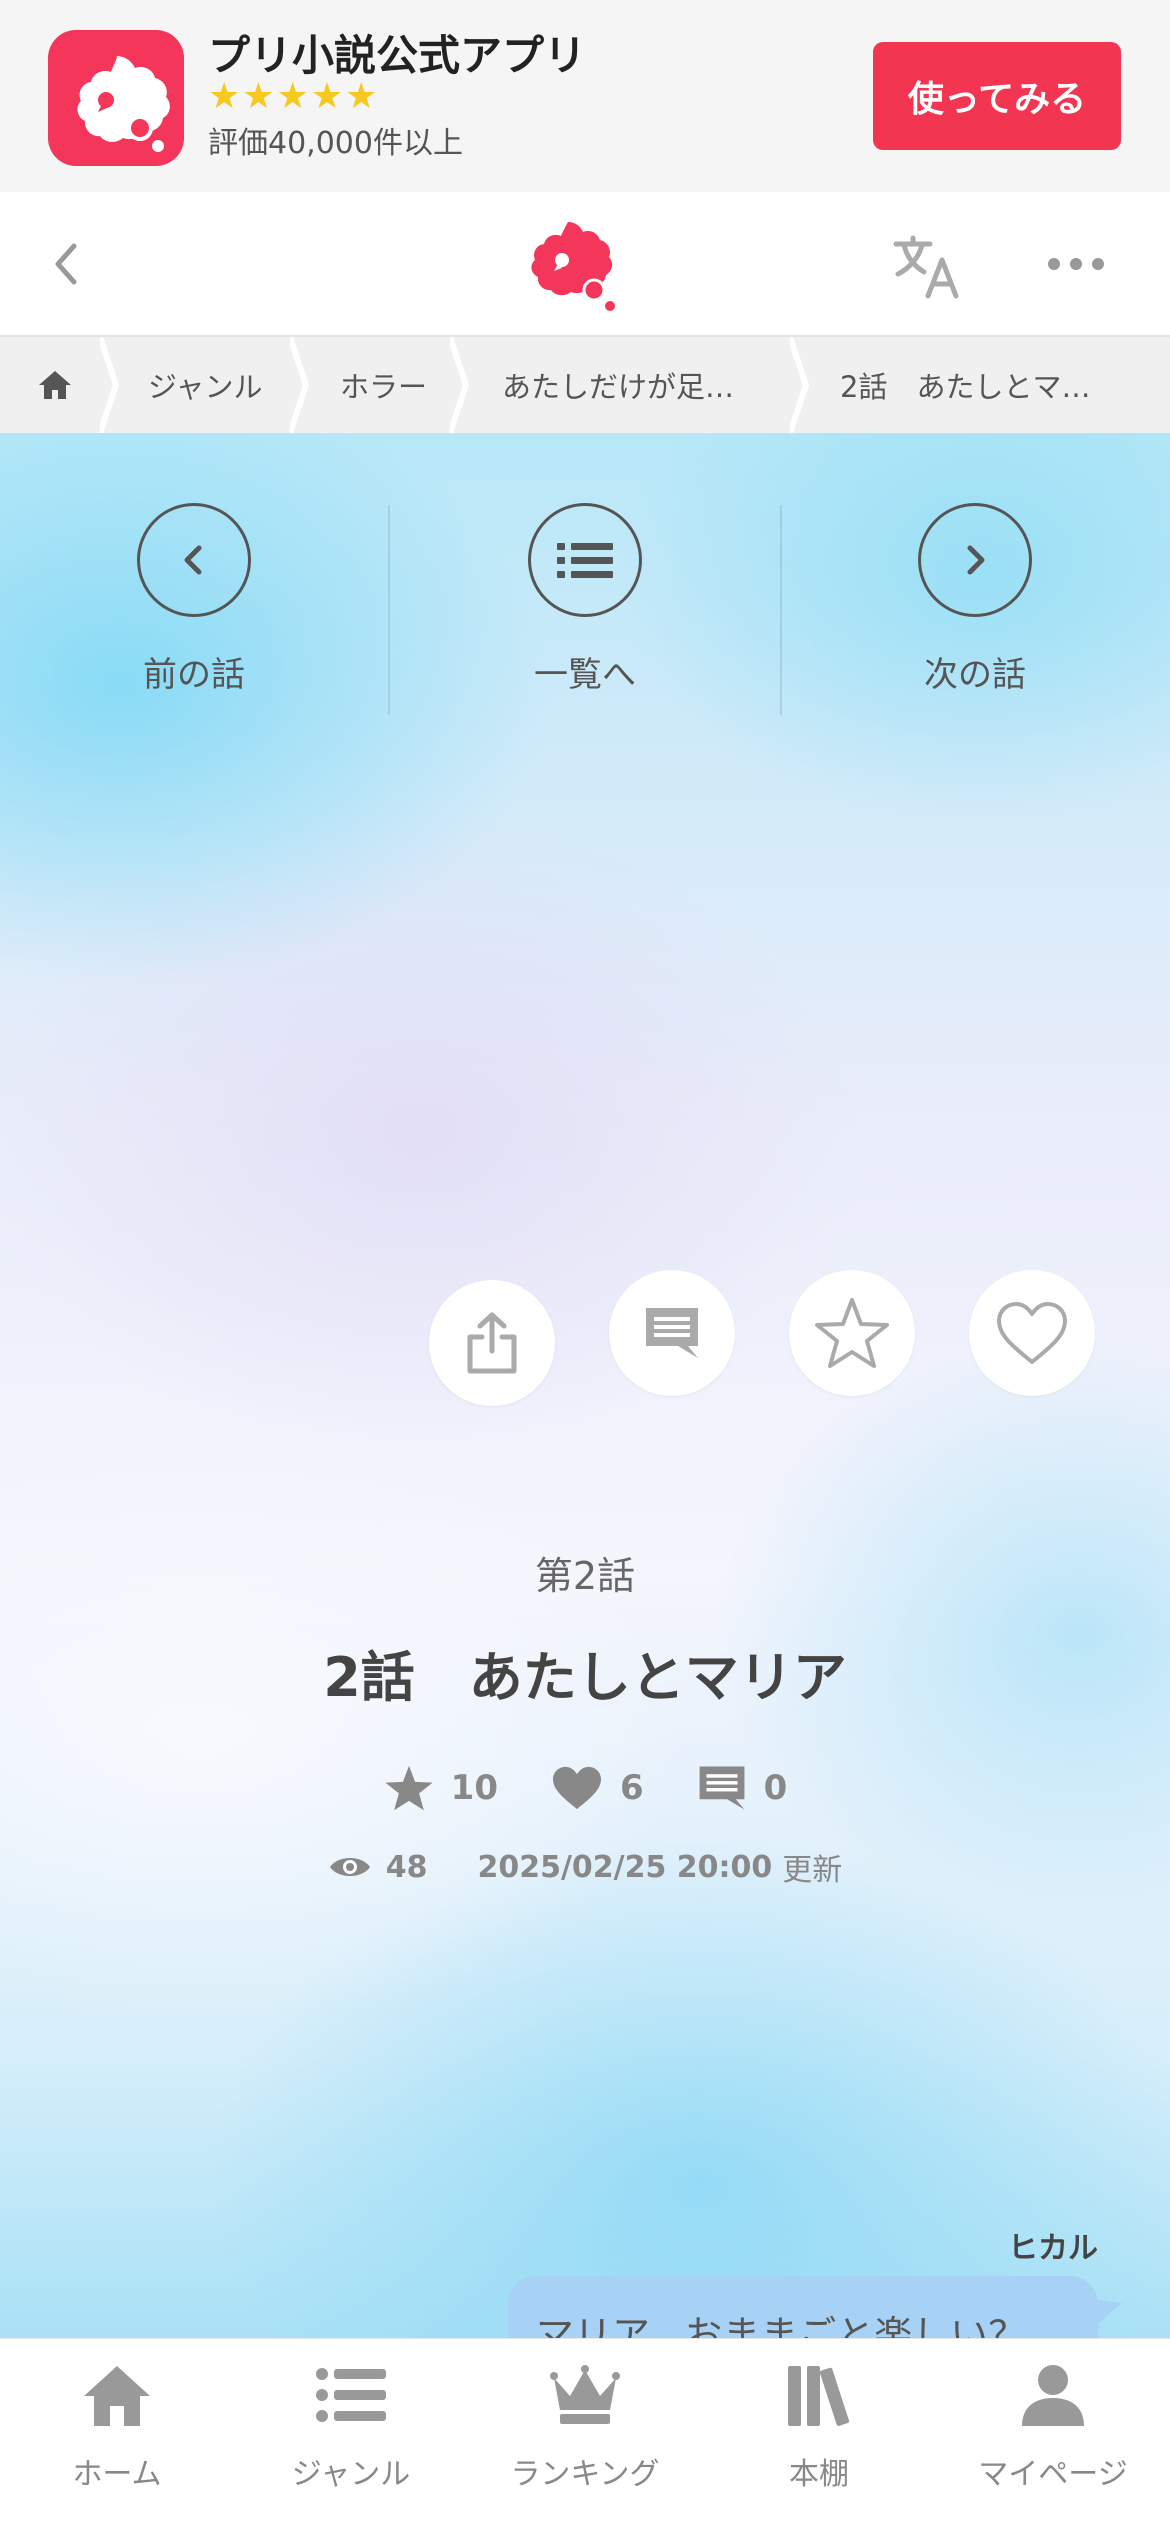 This screenshot has width=1170, height=2532. What do you see at coordinates (294, 96) in the screenshot?
I see `app-rating-stars: ★★★★★` at bounding box center [294, 96].